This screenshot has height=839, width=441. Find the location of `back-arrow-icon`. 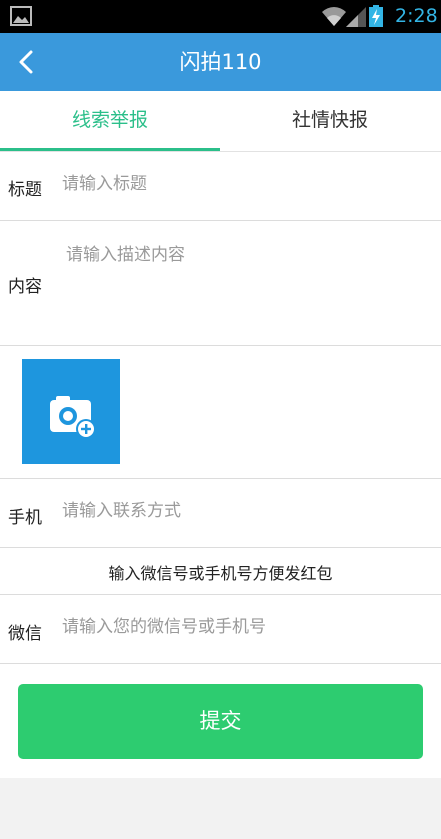

back-arrow-icon is located at coordinates (27, 62).